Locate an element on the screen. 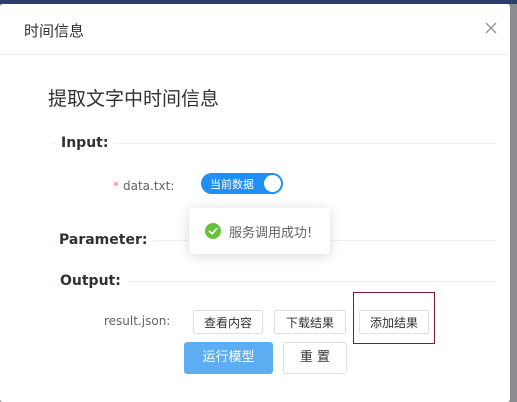 Image resolution: width=517 pixels, height=402 pixels. current-data-switch: 当前数据 is located at coordinates (242, 183).